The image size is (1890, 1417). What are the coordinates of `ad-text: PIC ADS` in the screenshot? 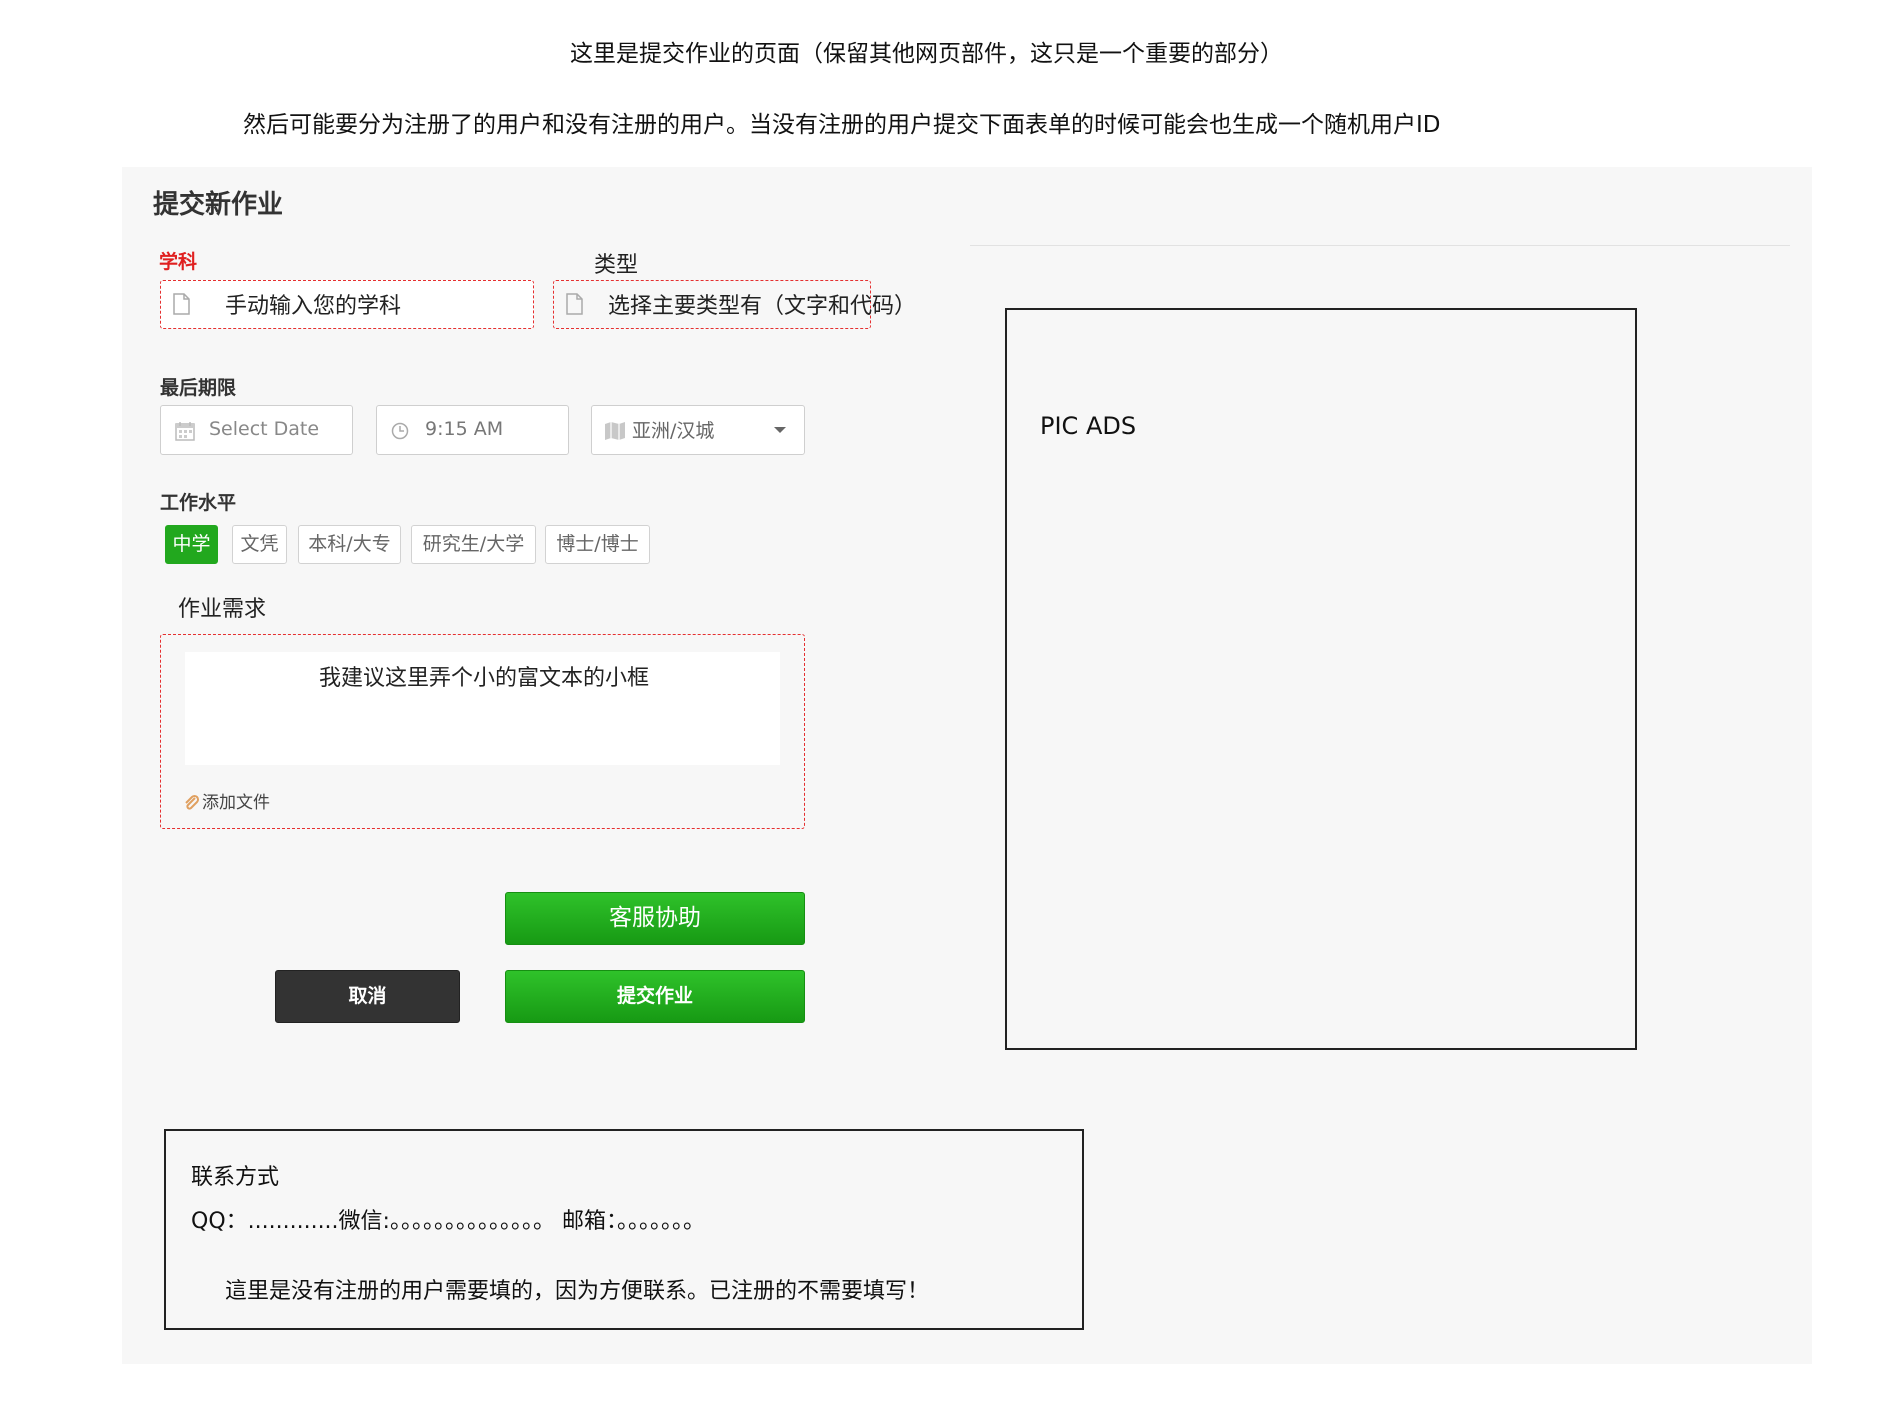 It's located at (1088, 426).